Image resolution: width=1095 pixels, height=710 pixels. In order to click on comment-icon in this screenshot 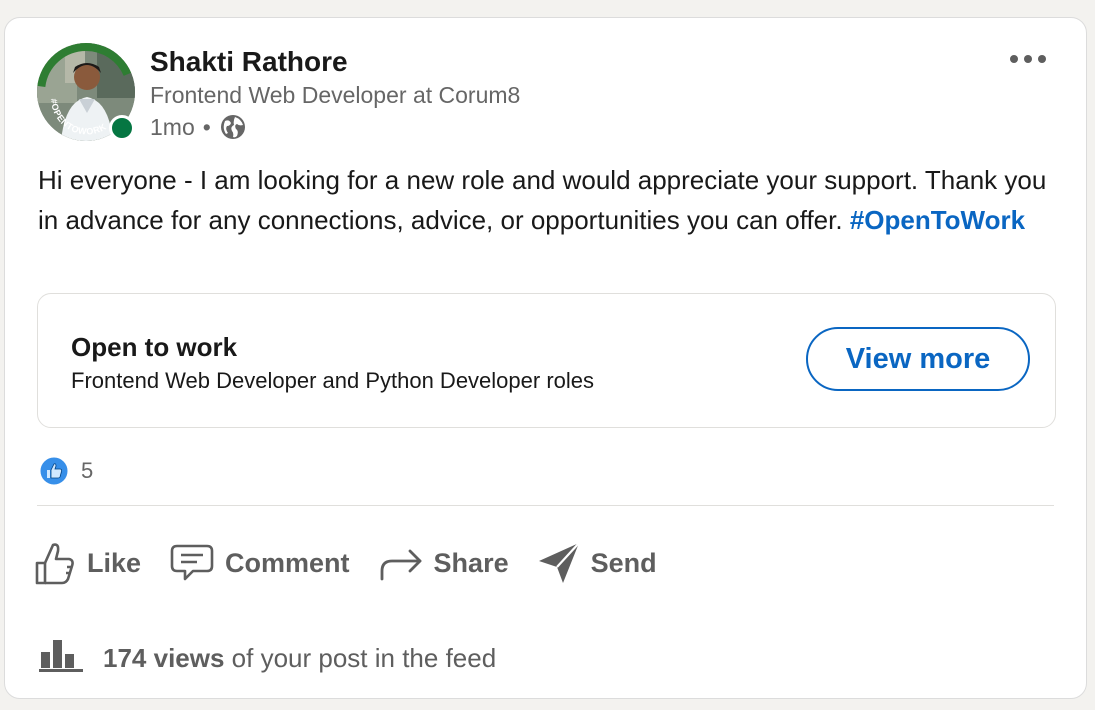, I will do `click(192, 563)`.